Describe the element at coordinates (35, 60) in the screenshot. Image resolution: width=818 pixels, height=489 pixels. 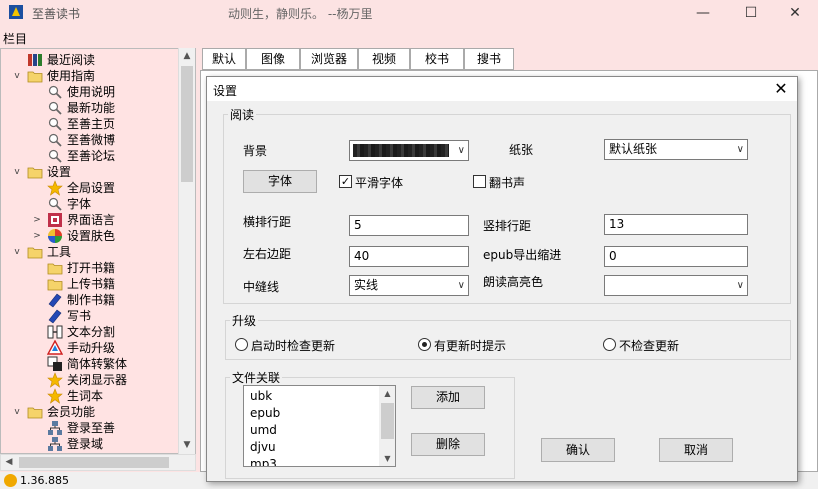
I see `books-icon` at that location.